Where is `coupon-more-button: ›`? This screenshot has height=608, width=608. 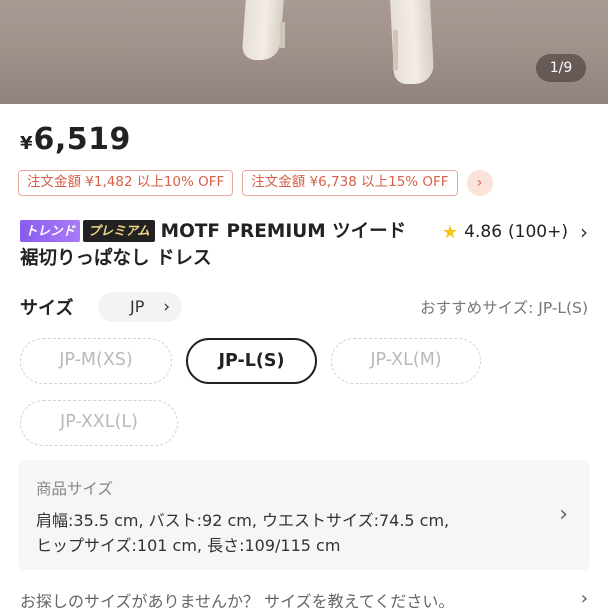 coupon-more-button: › is located at coordinates (479, 183).